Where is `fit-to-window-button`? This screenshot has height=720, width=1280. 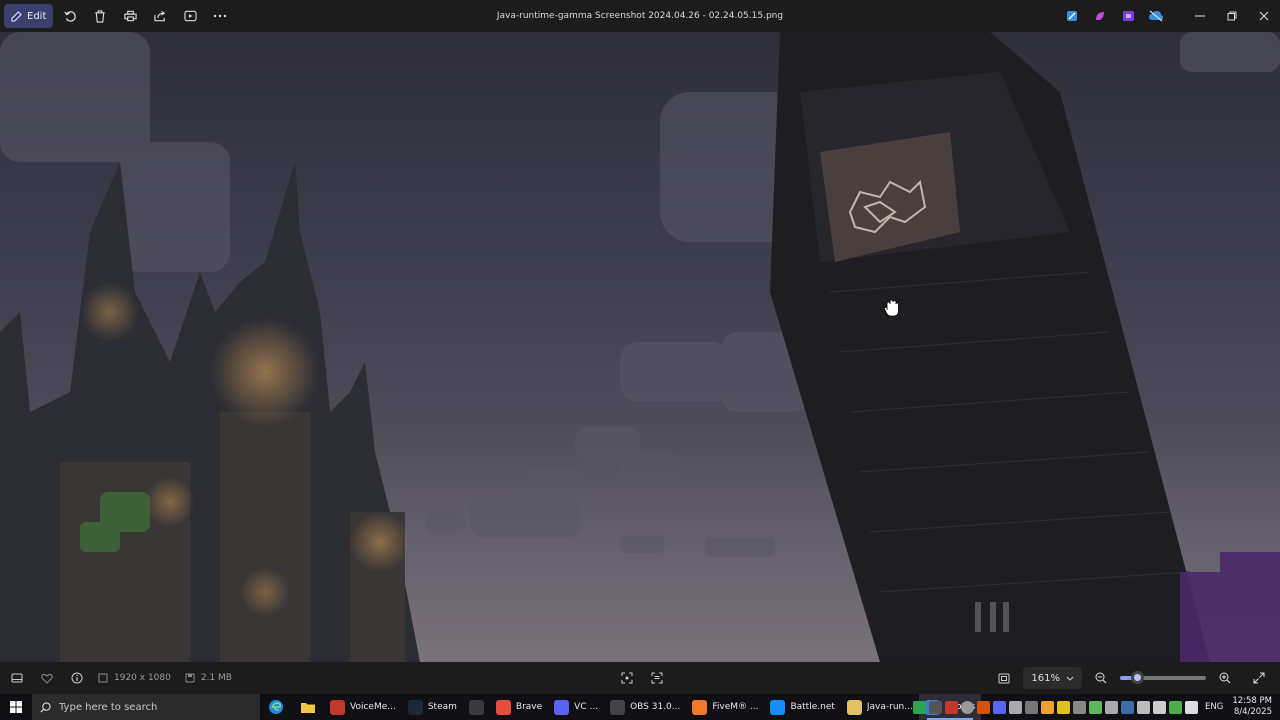 fit-to-window-button is located at coordinates (1004, 678).